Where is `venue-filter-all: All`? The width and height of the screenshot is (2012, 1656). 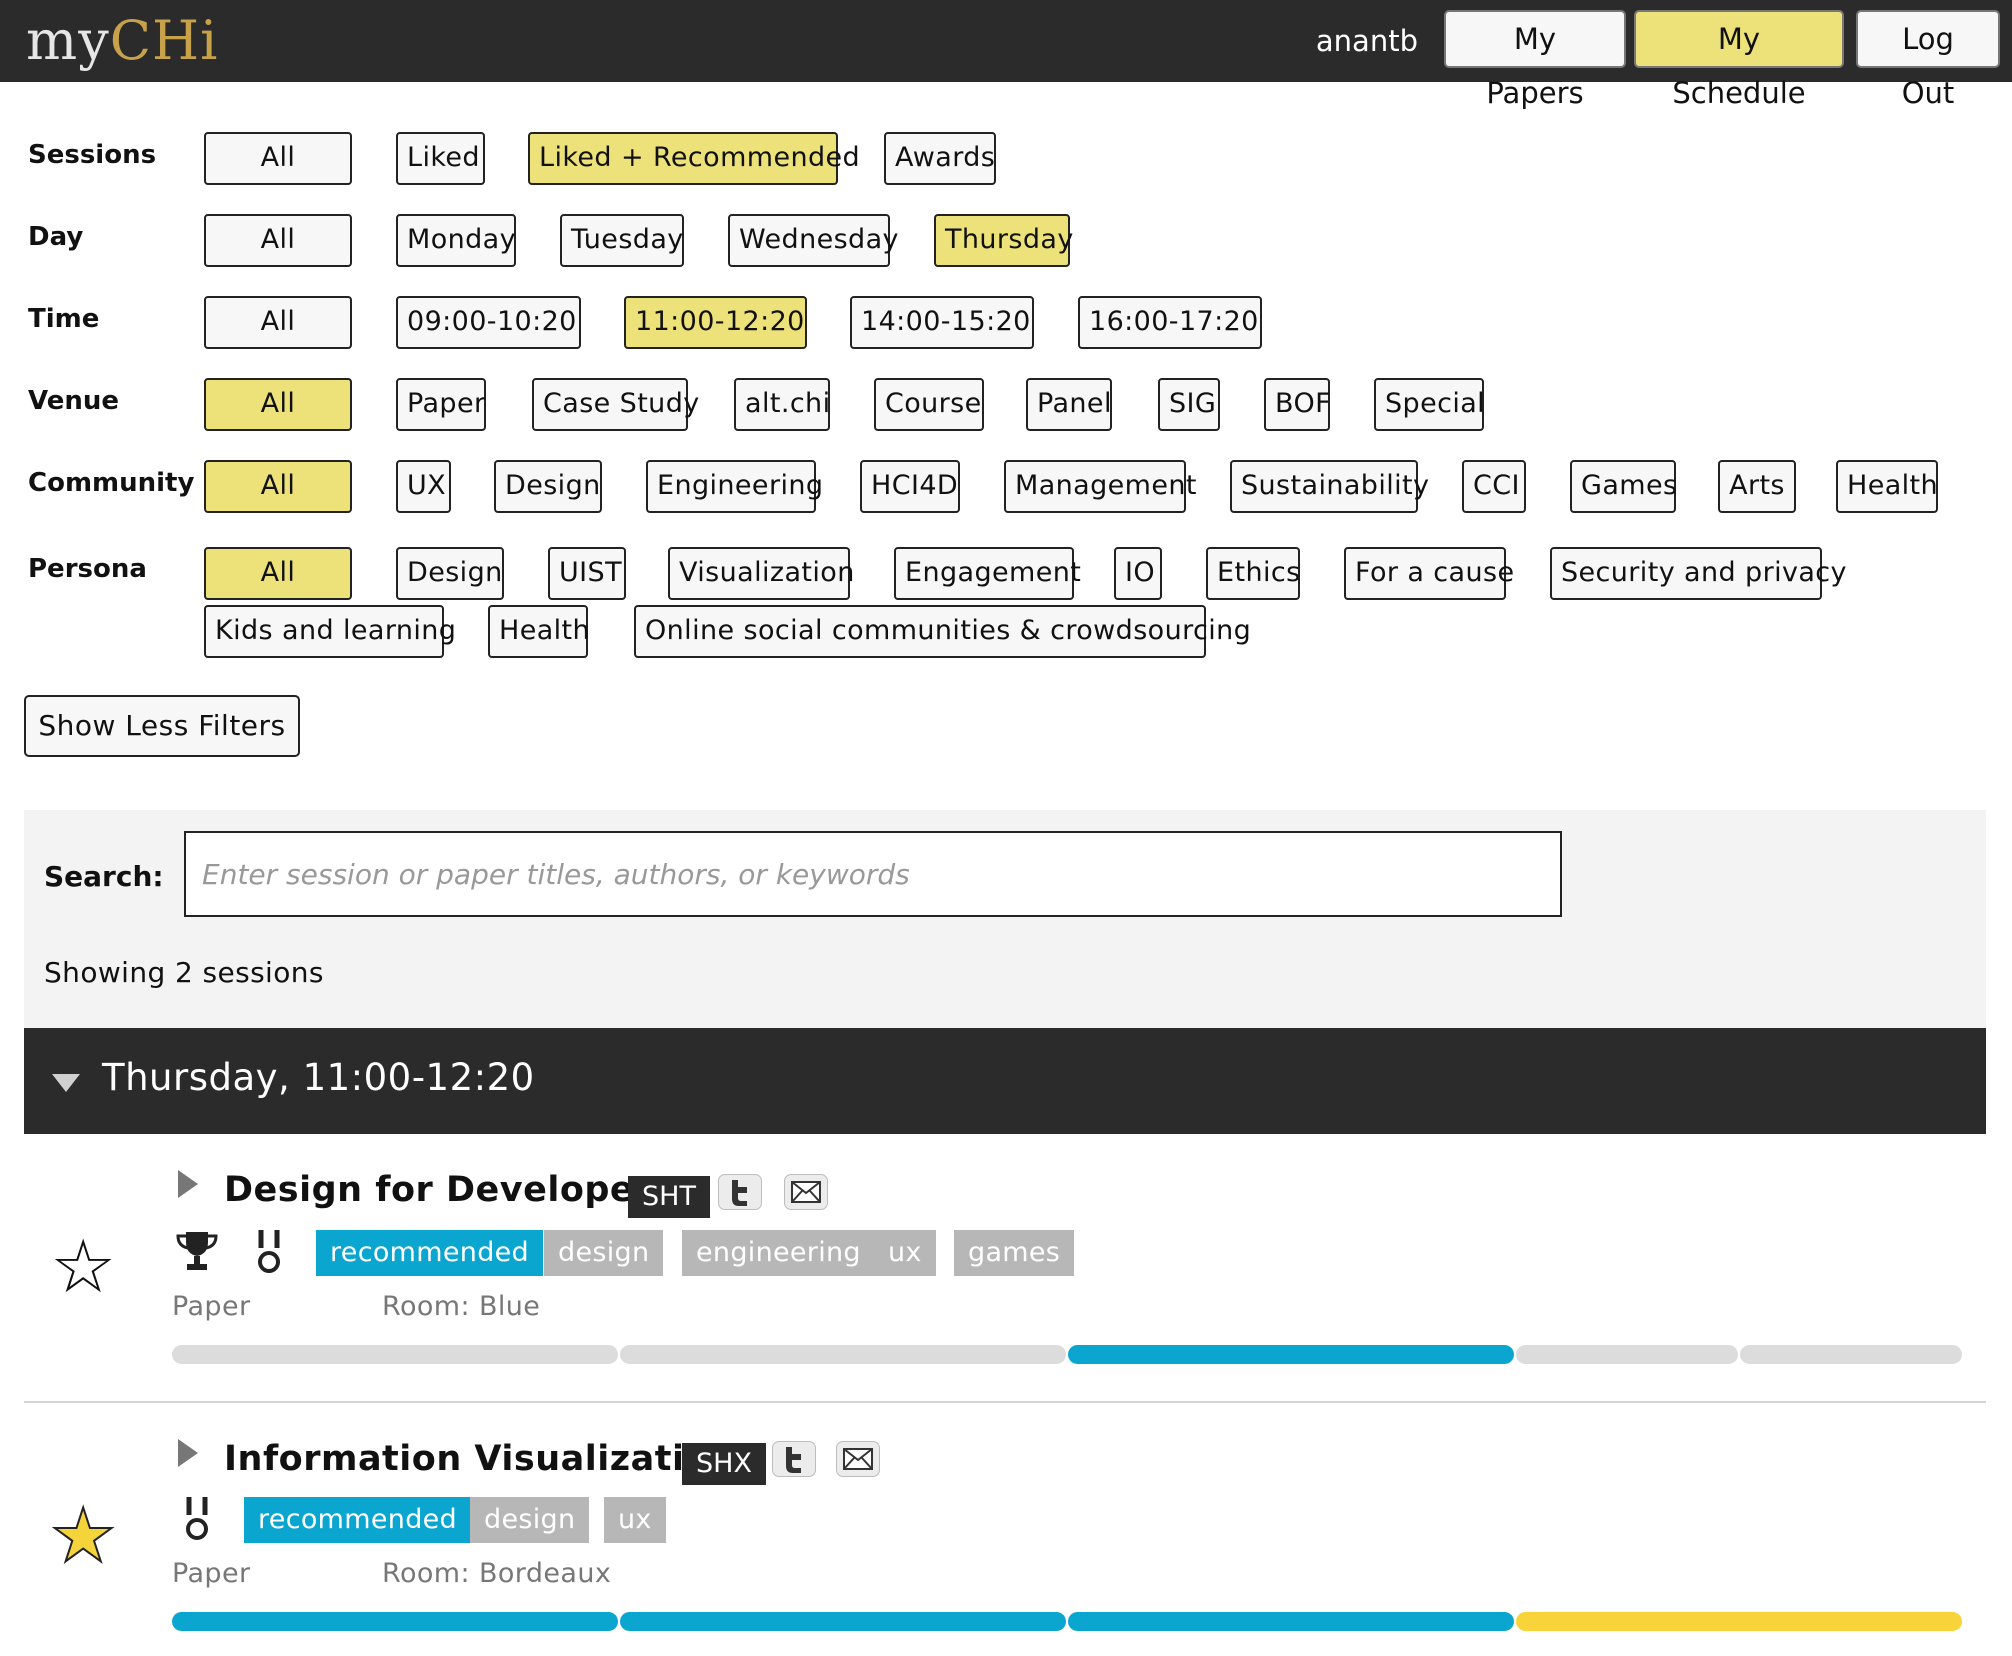 venue-filter-all: All is located at coordinates (278, 404).